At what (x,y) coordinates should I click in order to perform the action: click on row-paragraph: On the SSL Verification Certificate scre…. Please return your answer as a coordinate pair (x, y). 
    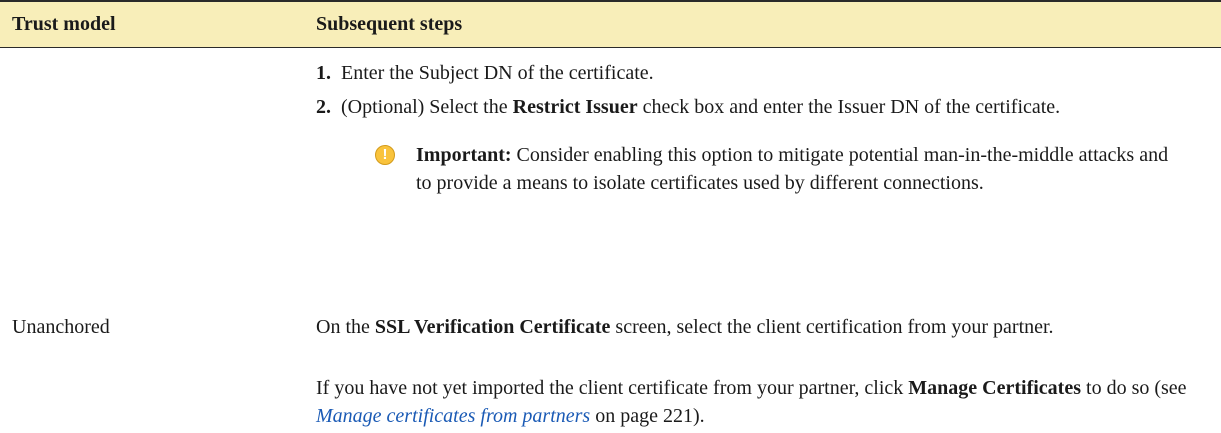
    Looking at the image, I should click on (756, 327).